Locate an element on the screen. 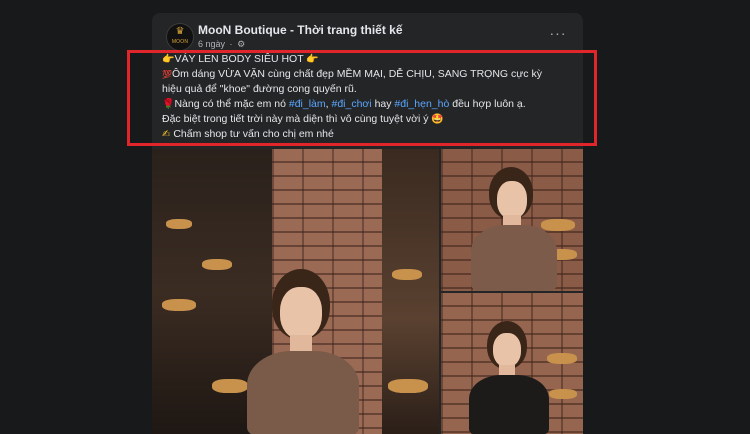  avatar: ♛ MOON is located at coordinates (180, 37).